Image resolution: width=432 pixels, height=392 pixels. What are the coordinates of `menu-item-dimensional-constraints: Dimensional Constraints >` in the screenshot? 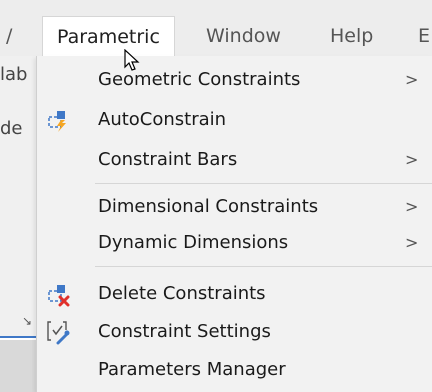 It's located at (234, 207).